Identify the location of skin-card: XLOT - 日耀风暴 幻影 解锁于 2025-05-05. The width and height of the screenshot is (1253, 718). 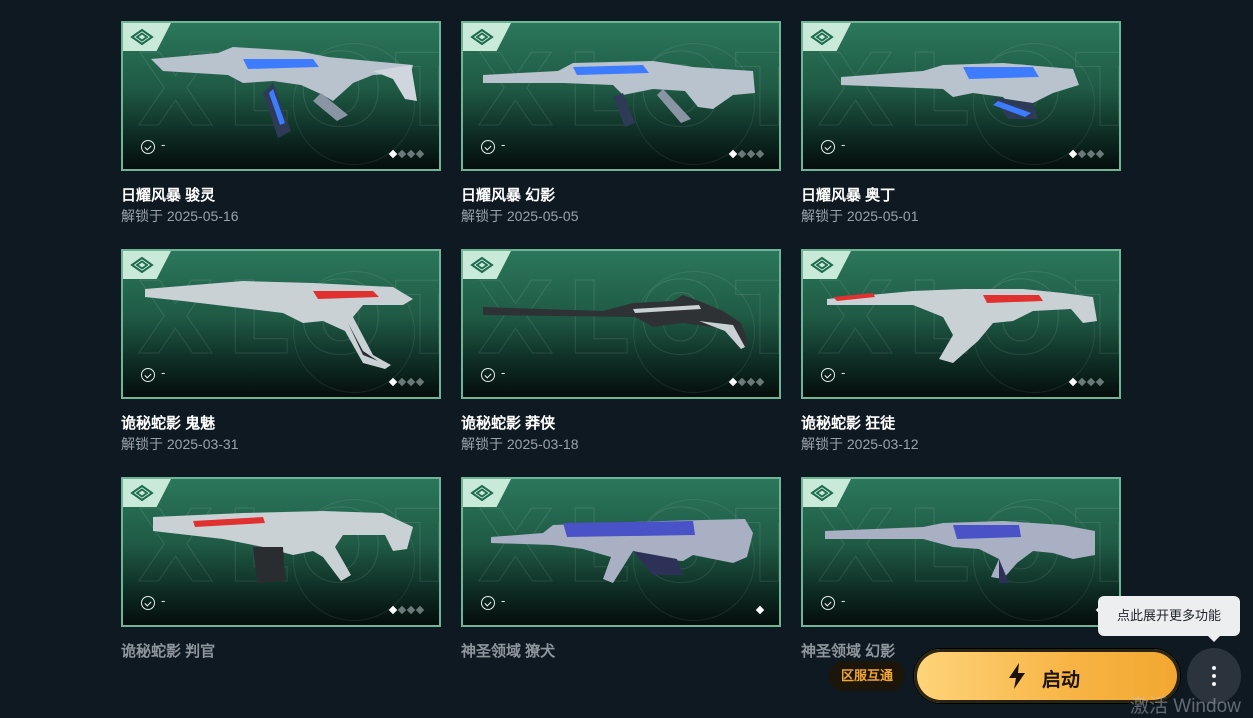
(621, 123).